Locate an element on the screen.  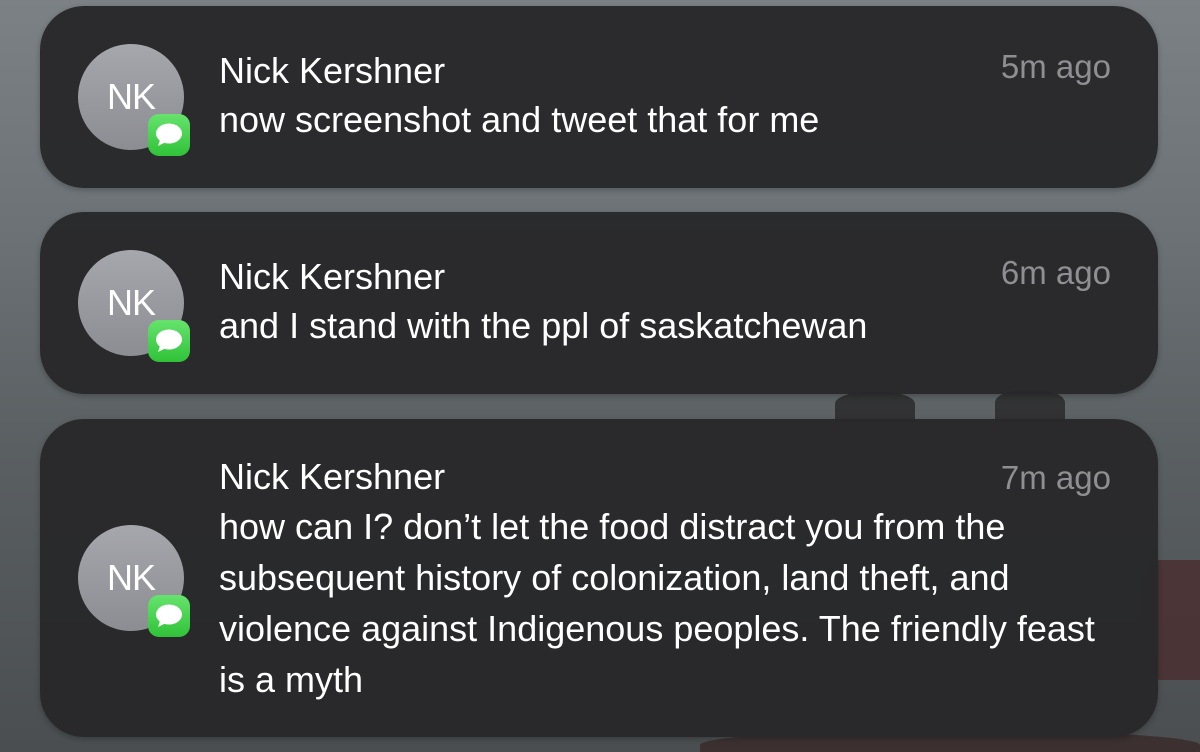
timestamp: 6m ago is located at coordinates (1055, 272).